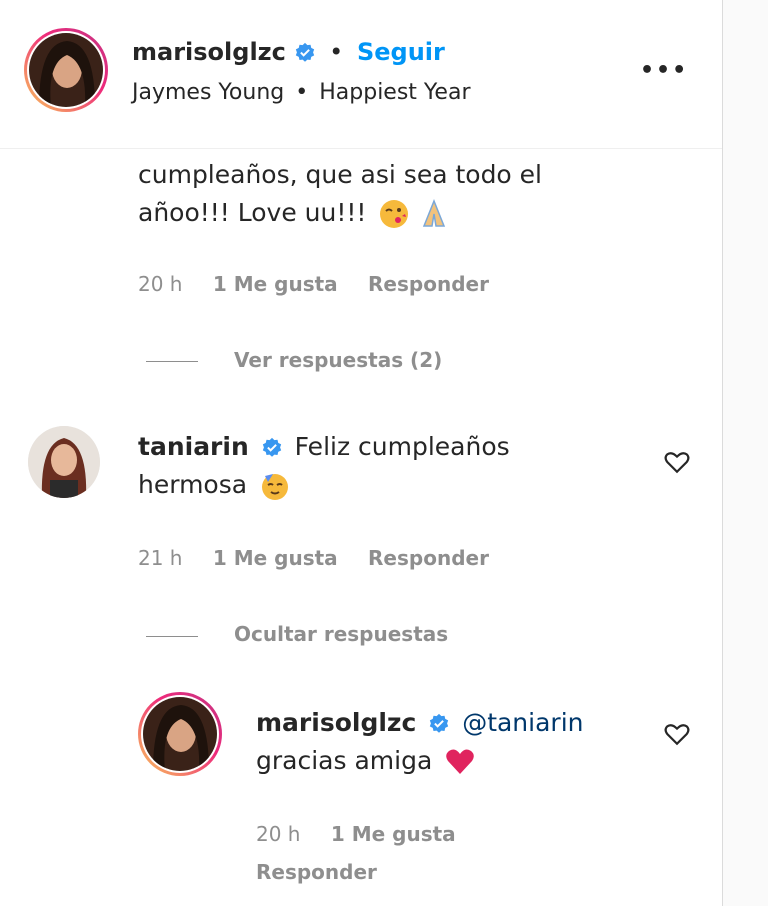 The image size is (768, 906). Describe the element at coordinates (208, 92) in the screenshot. I see `song-artist: Jaymes Young` at that location.